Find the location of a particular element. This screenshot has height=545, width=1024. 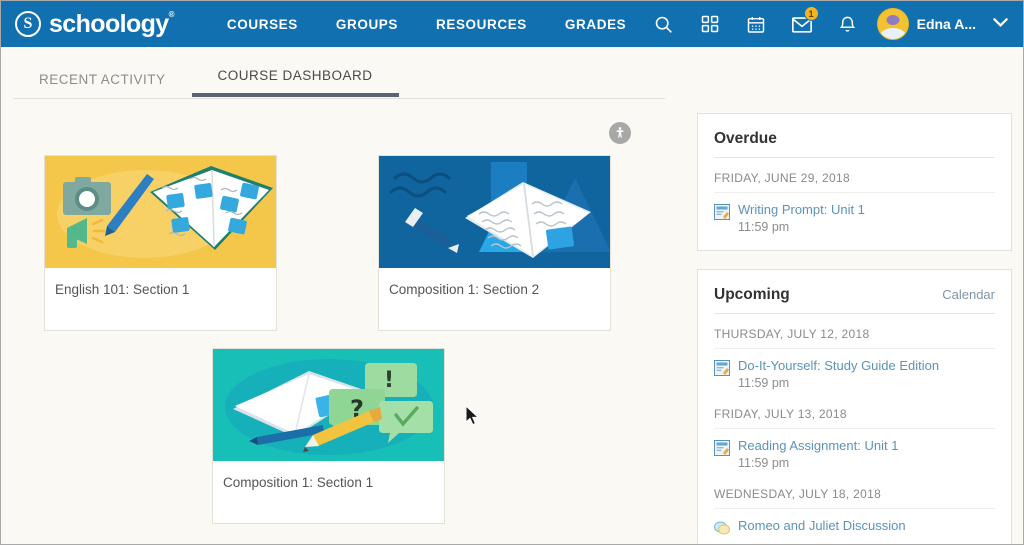

overdue-event: Writing Prompt: Unit 1 11:59 pm is located at coordinates (854, 215).